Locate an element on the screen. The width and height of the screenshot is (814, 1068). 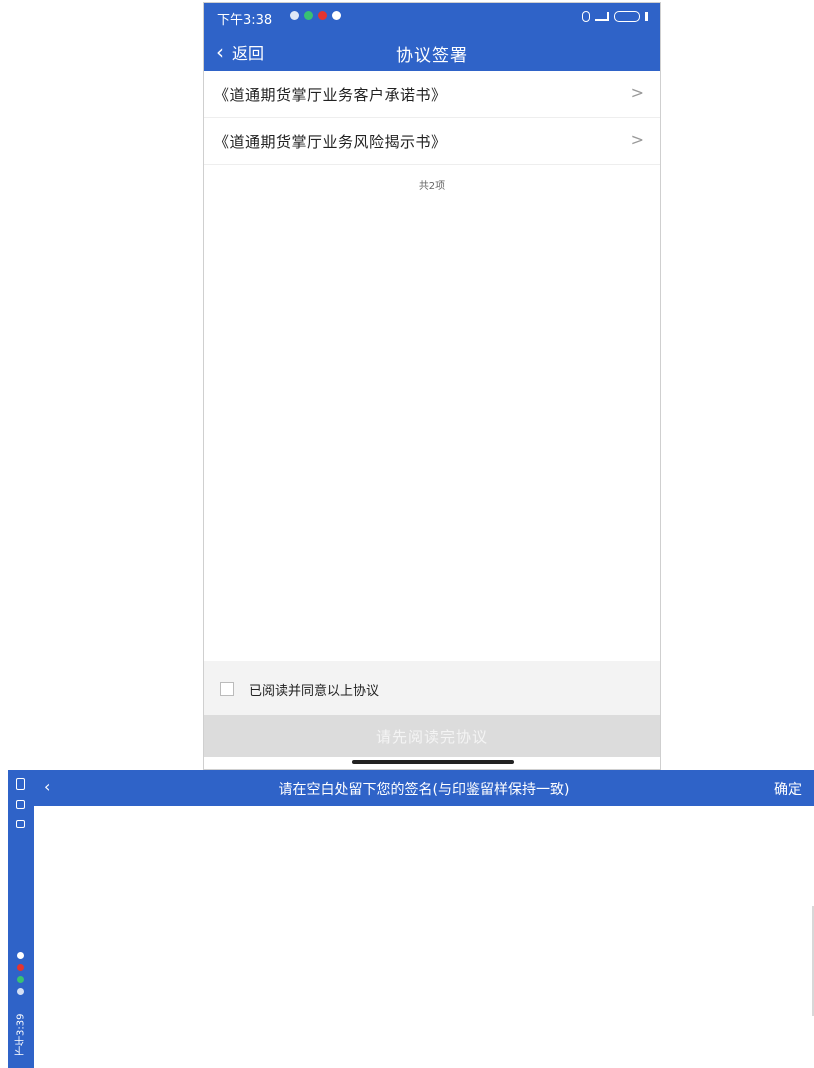
signature-header: ‹ 请在空白处留下您的签名(与印鉴留样保持一致) 确定 is located at coordinates (424, 788).